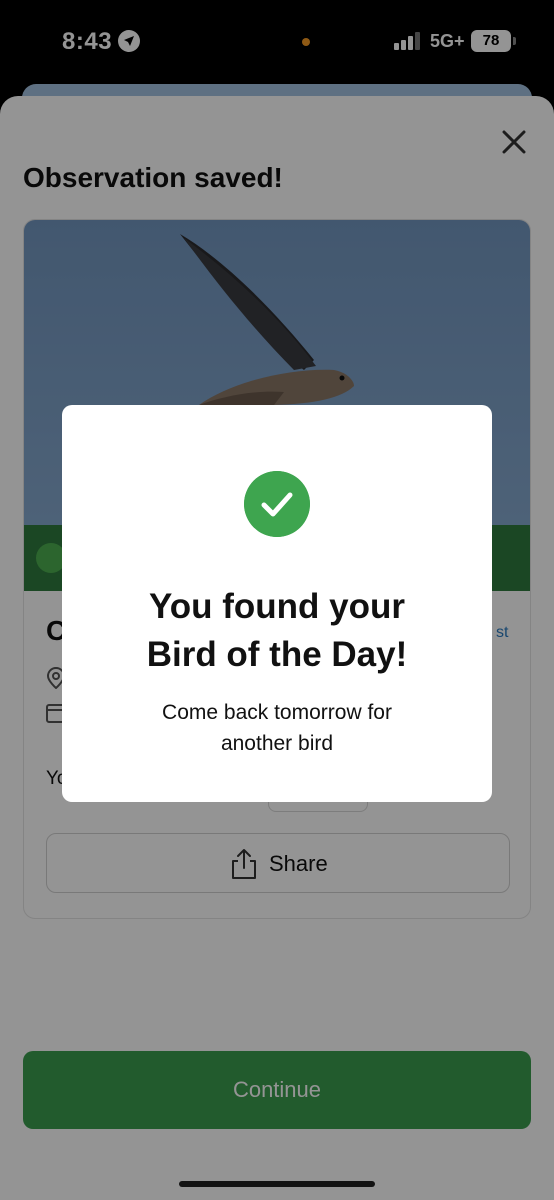  I want to click on modal-title-line-1: You found your, so click(277, 606).